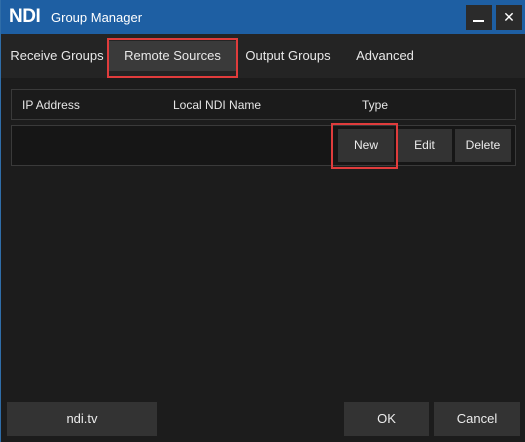 The image size is (525, 442). I want to click on table-row: New Edit Delete, so click(263, 145).